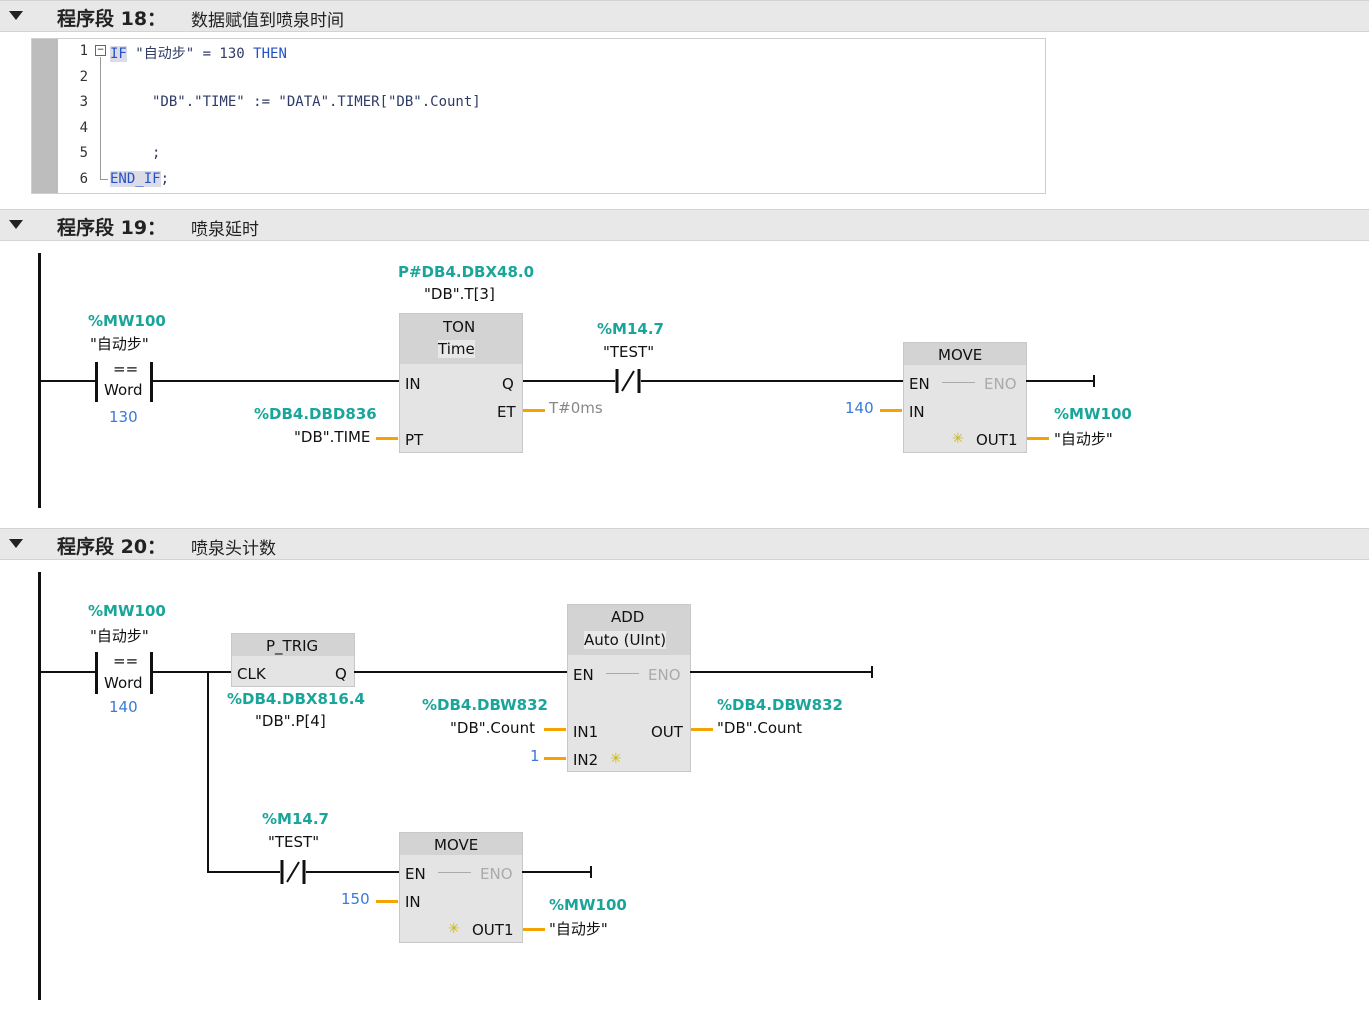 The width and height of the screenshot is (1369, 1017). Describe the element at coordinates (684, 544) in the screenshot. I see `segment-20-header: 程序段 20： 喷泉头计数` at that location.